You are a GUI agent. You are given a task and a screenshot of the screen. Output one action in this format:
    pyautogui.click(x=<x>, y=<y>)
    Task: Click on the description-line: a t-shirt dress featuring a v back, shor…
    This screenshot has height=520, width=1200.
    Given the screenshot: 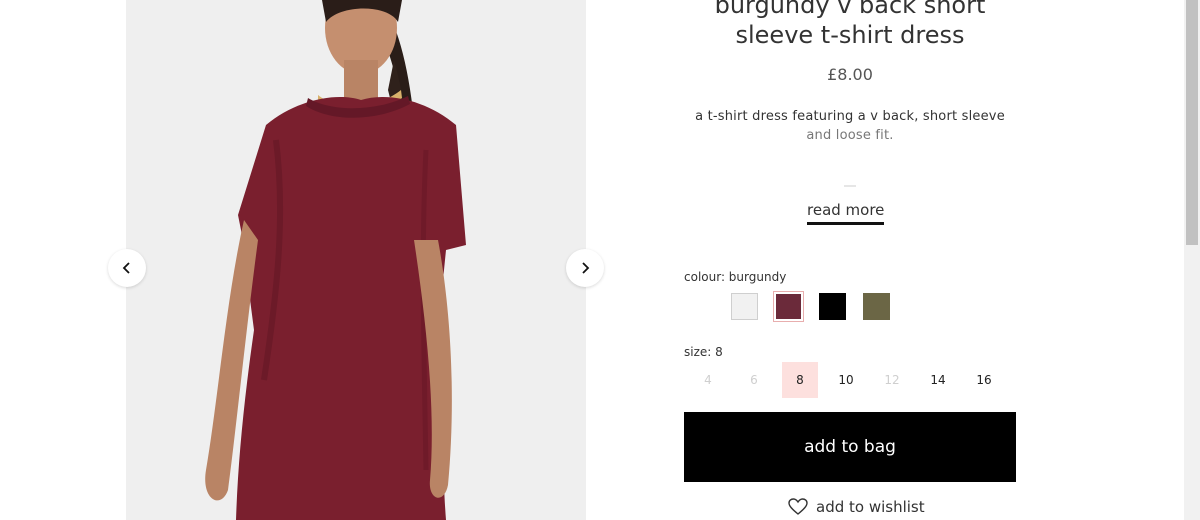 What is the action you would take?
    pyautogui.click(x=850, y=116)
    